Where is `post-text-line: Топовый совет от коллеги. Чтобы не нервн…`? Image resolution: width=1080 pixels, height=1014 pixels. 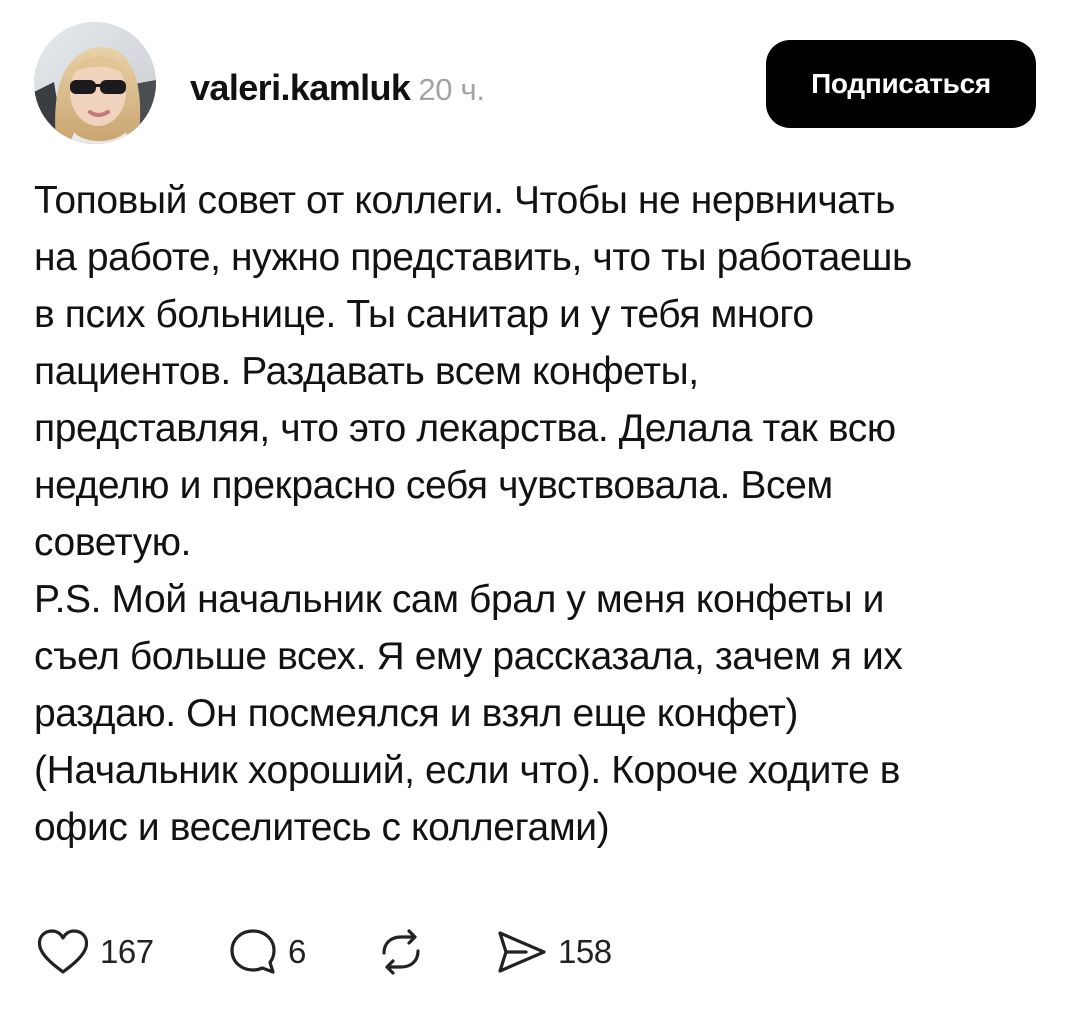 post-text-line: Топовый совет от коллеги. Чтобы не нервн… is located at coordinates (465, 200).